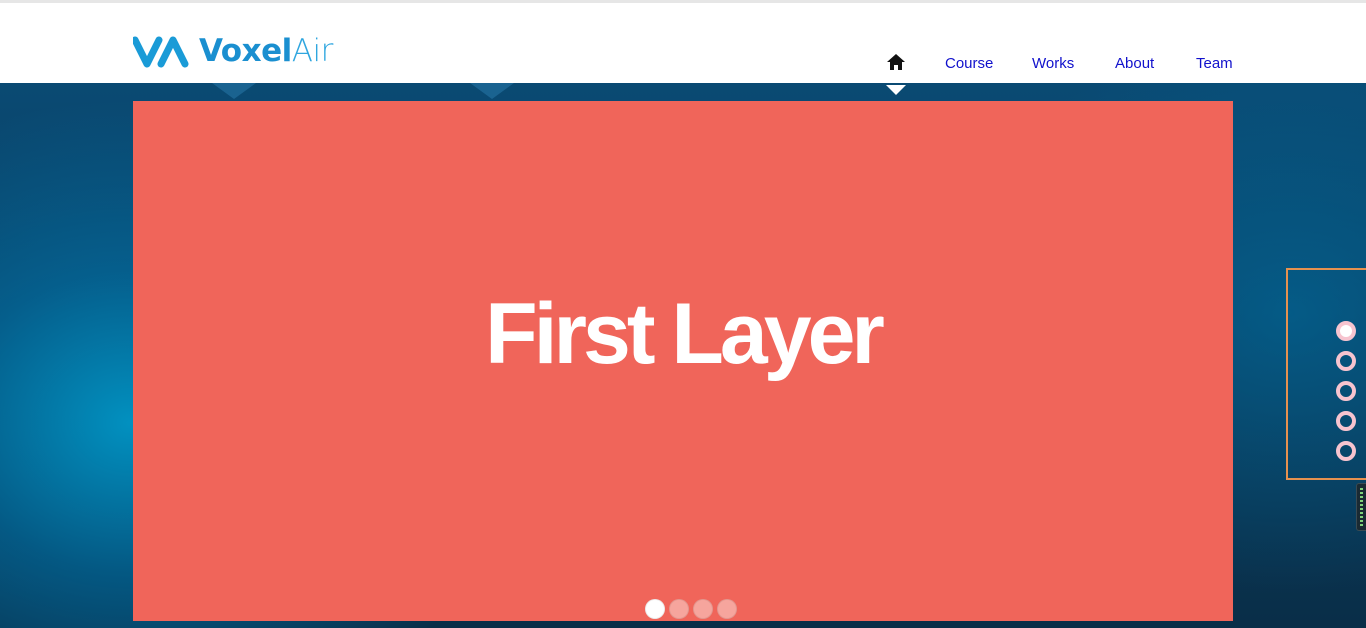  I want to click on nav-item-course: Course, so click(969, 63).